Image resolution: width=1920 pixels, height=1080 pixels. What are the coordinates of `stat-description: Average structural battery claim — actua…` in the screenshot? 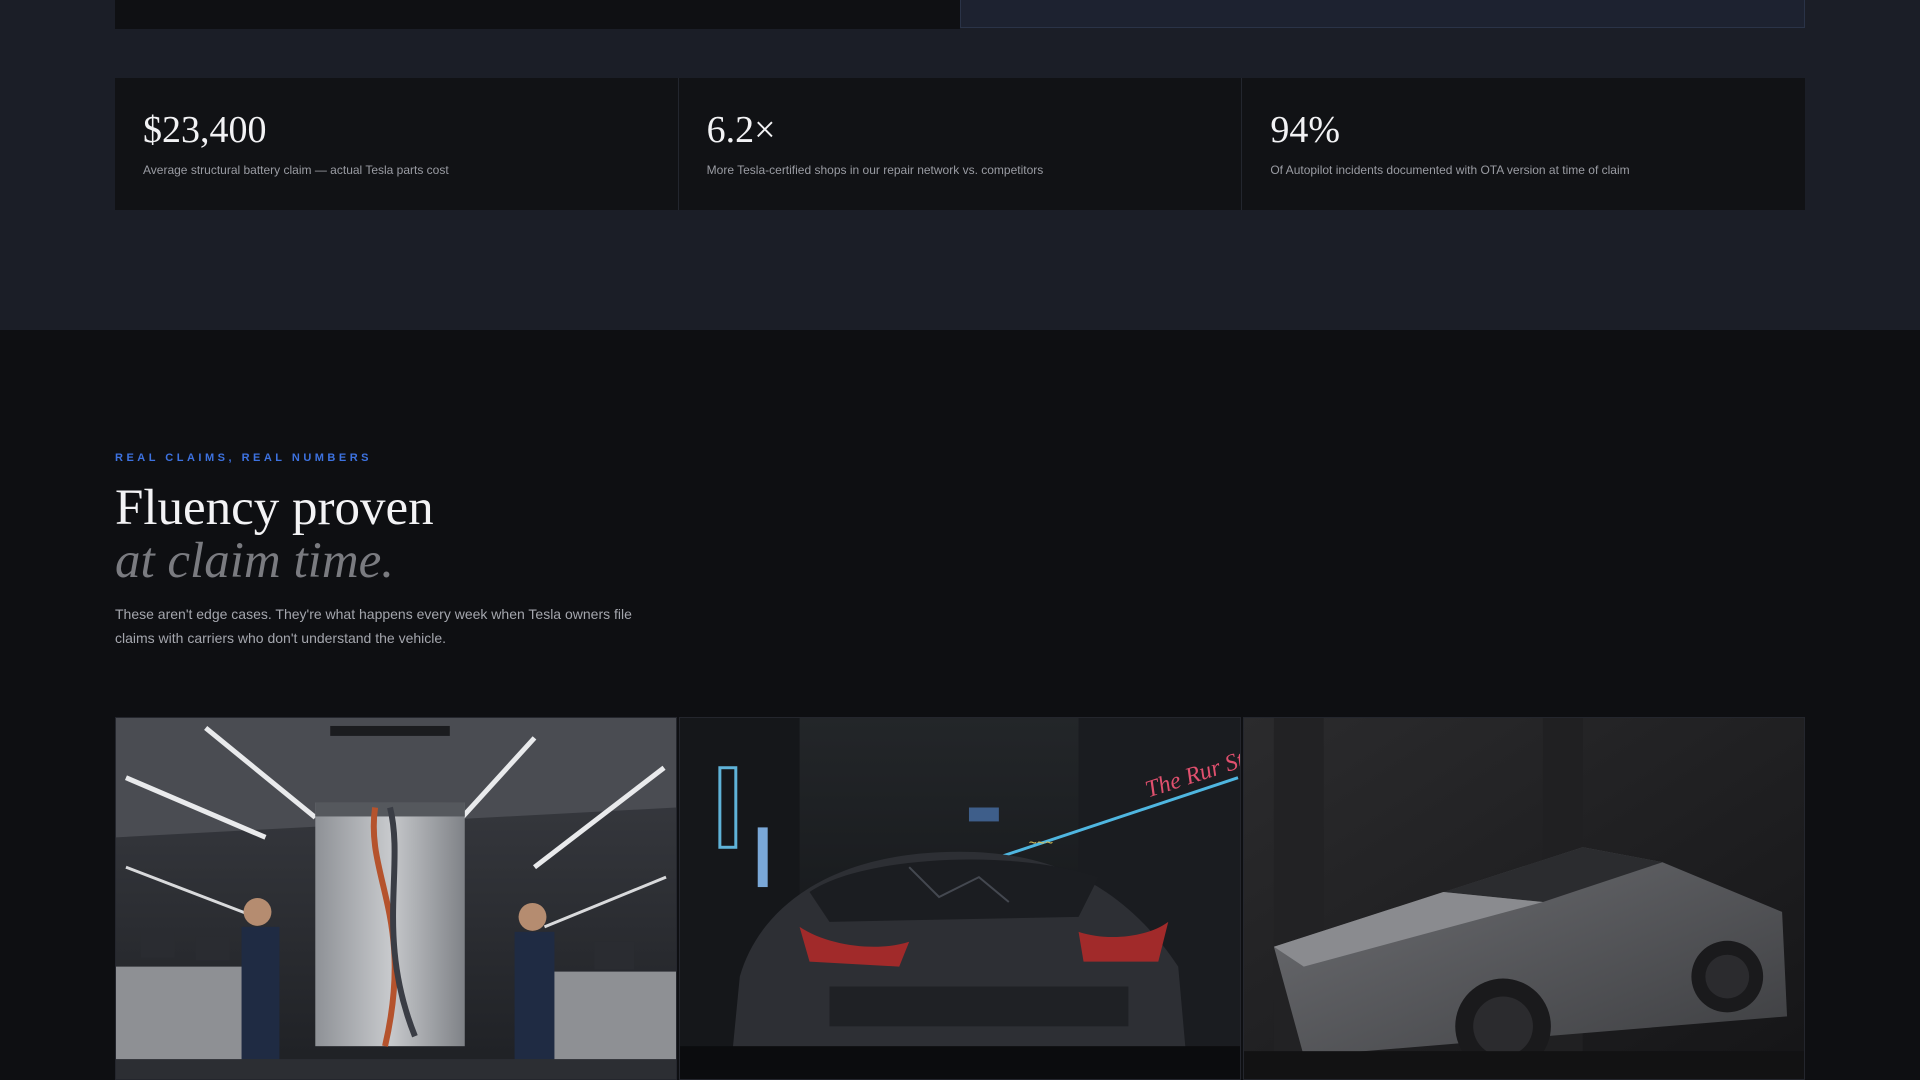 It's located at (296, 170).